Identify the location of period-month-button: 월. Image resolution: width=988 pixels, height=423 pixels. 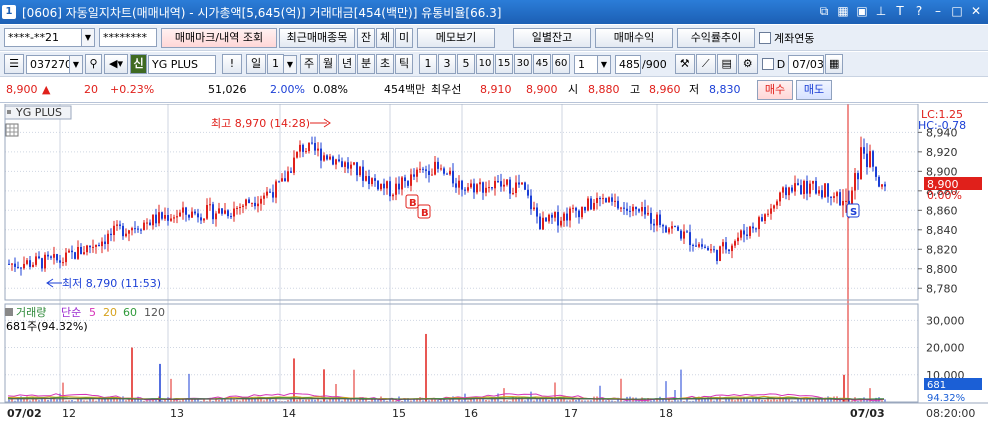
(328, 64).